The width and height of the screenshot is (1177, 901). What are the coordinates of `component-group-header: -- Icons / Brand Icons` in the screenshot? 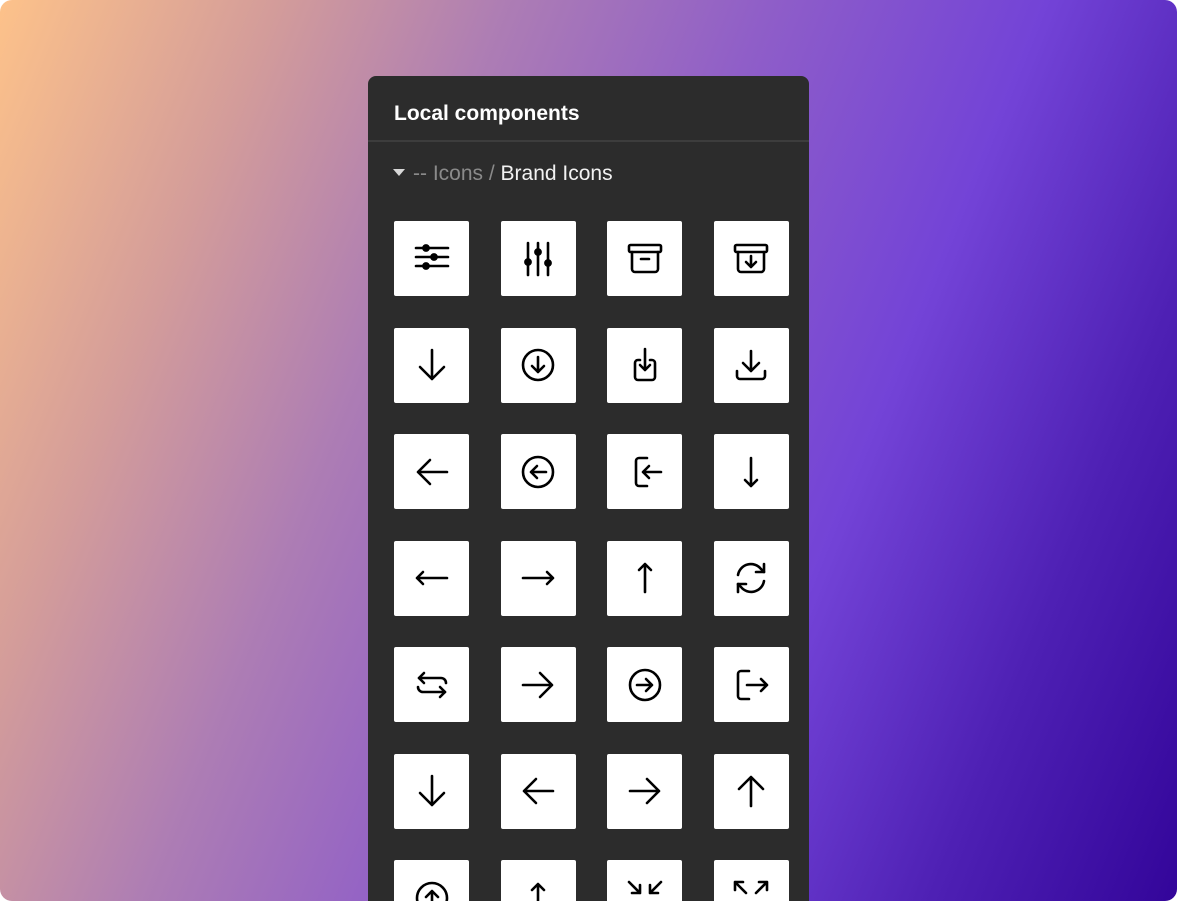 It's located at (588, 174).